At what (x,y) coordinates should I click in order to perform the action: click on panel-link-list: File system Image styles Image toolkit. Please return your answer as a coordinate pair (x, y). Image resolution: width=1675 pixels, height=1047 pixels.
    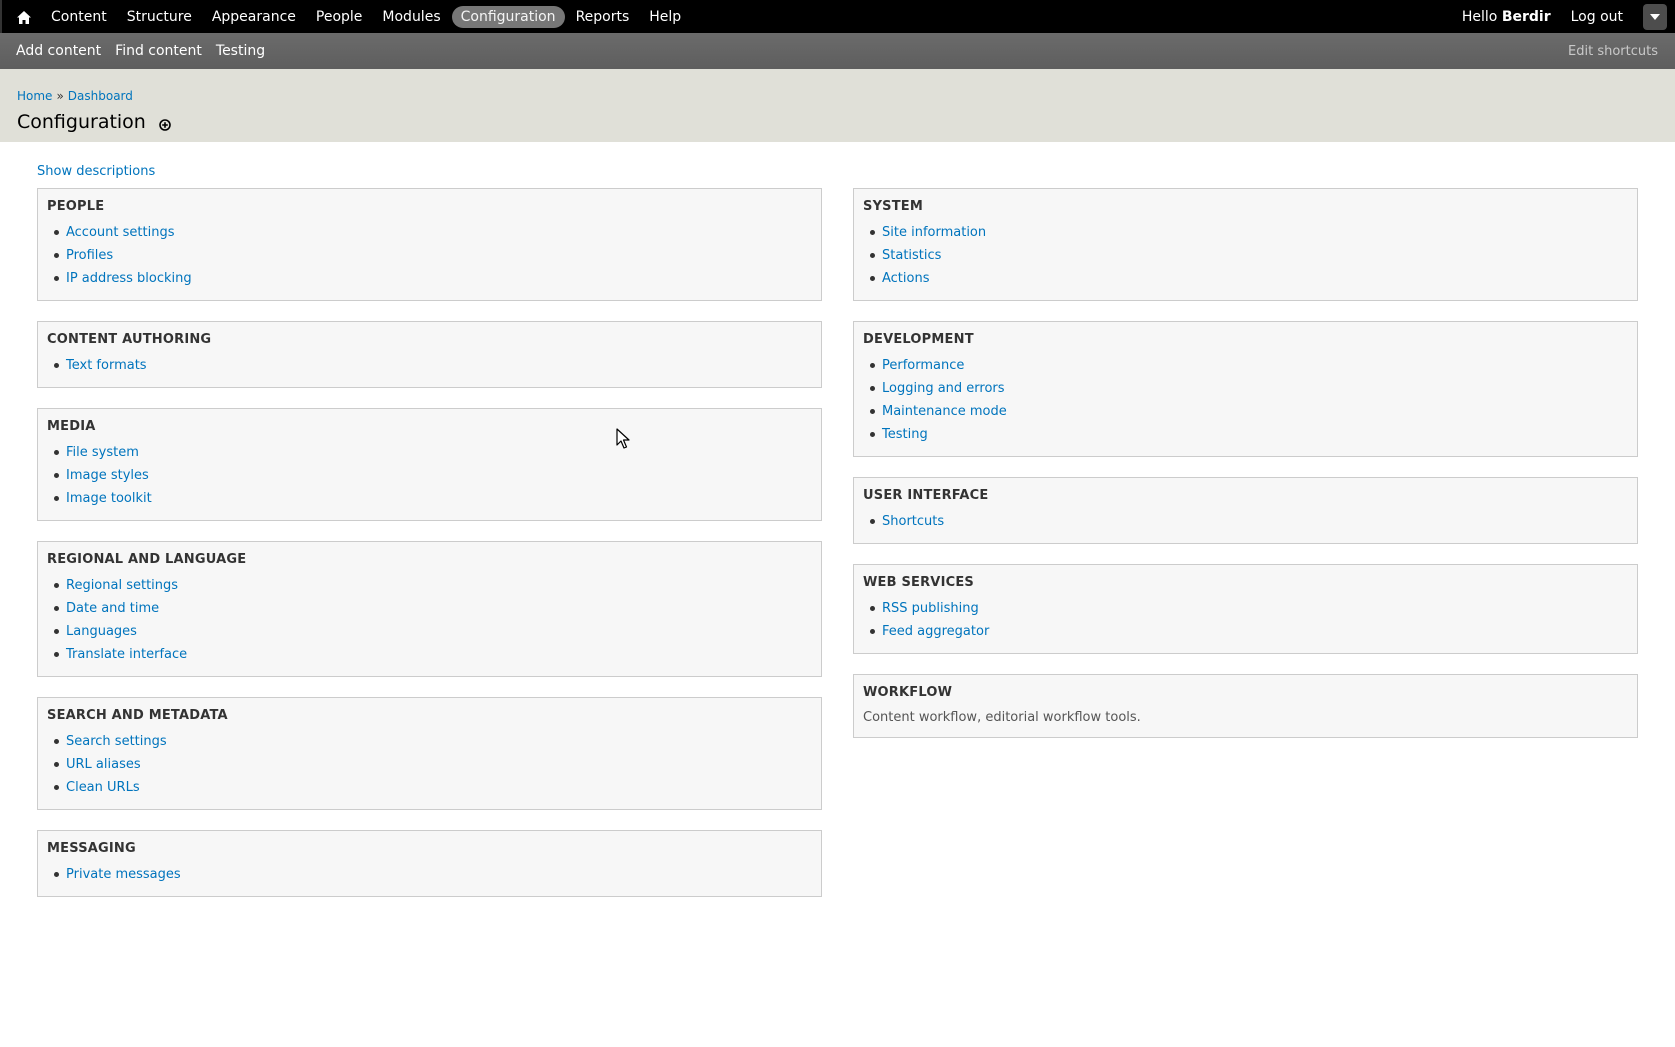
    Looking at the image, I should click on (429, 475).